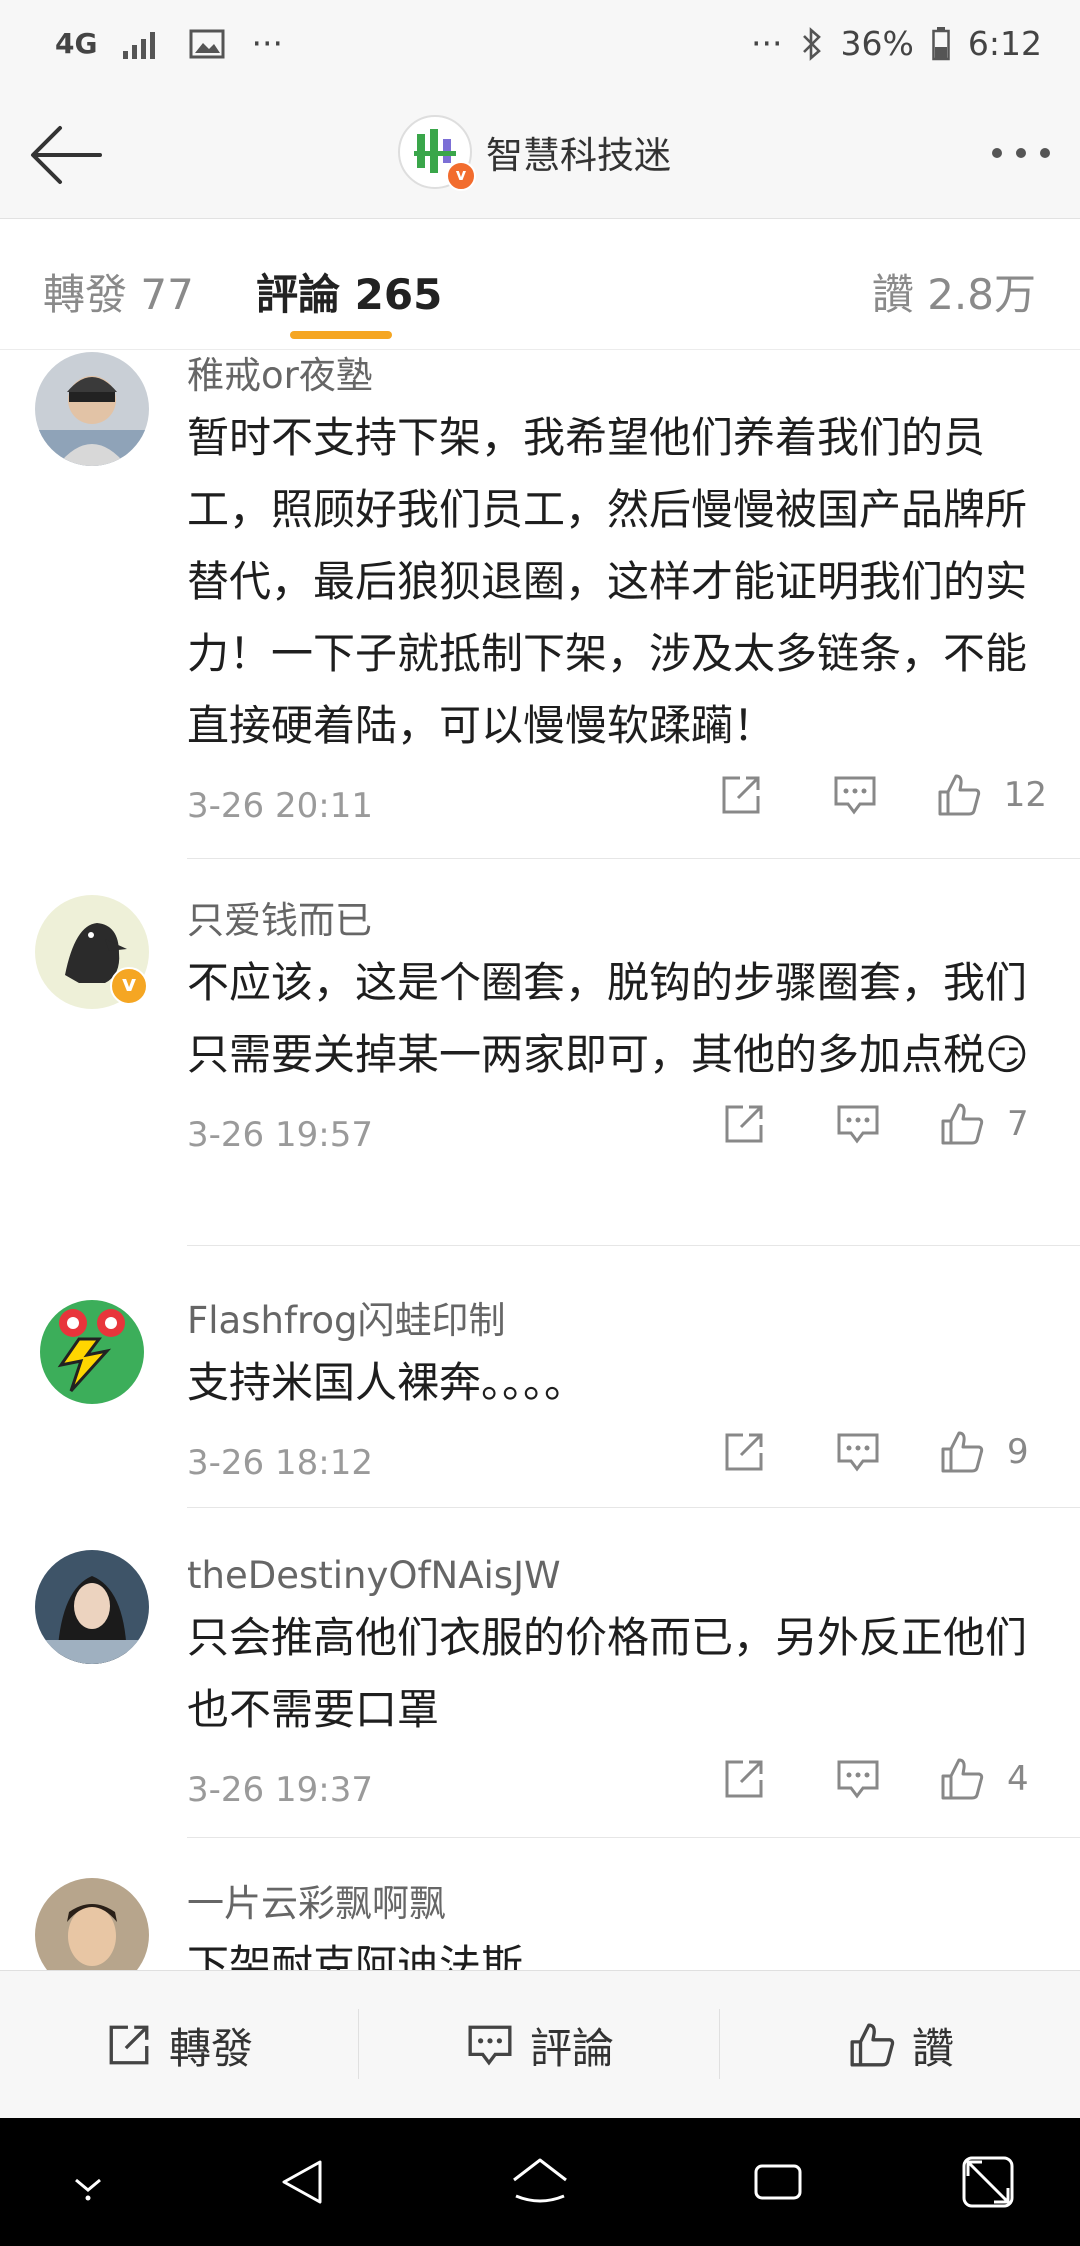 The height and width of the screenshot is (2246, 1080). Describe the element at coordinates (617, 921) in the screenshot. I see `comment-username: 只爱钱而已` at that location.